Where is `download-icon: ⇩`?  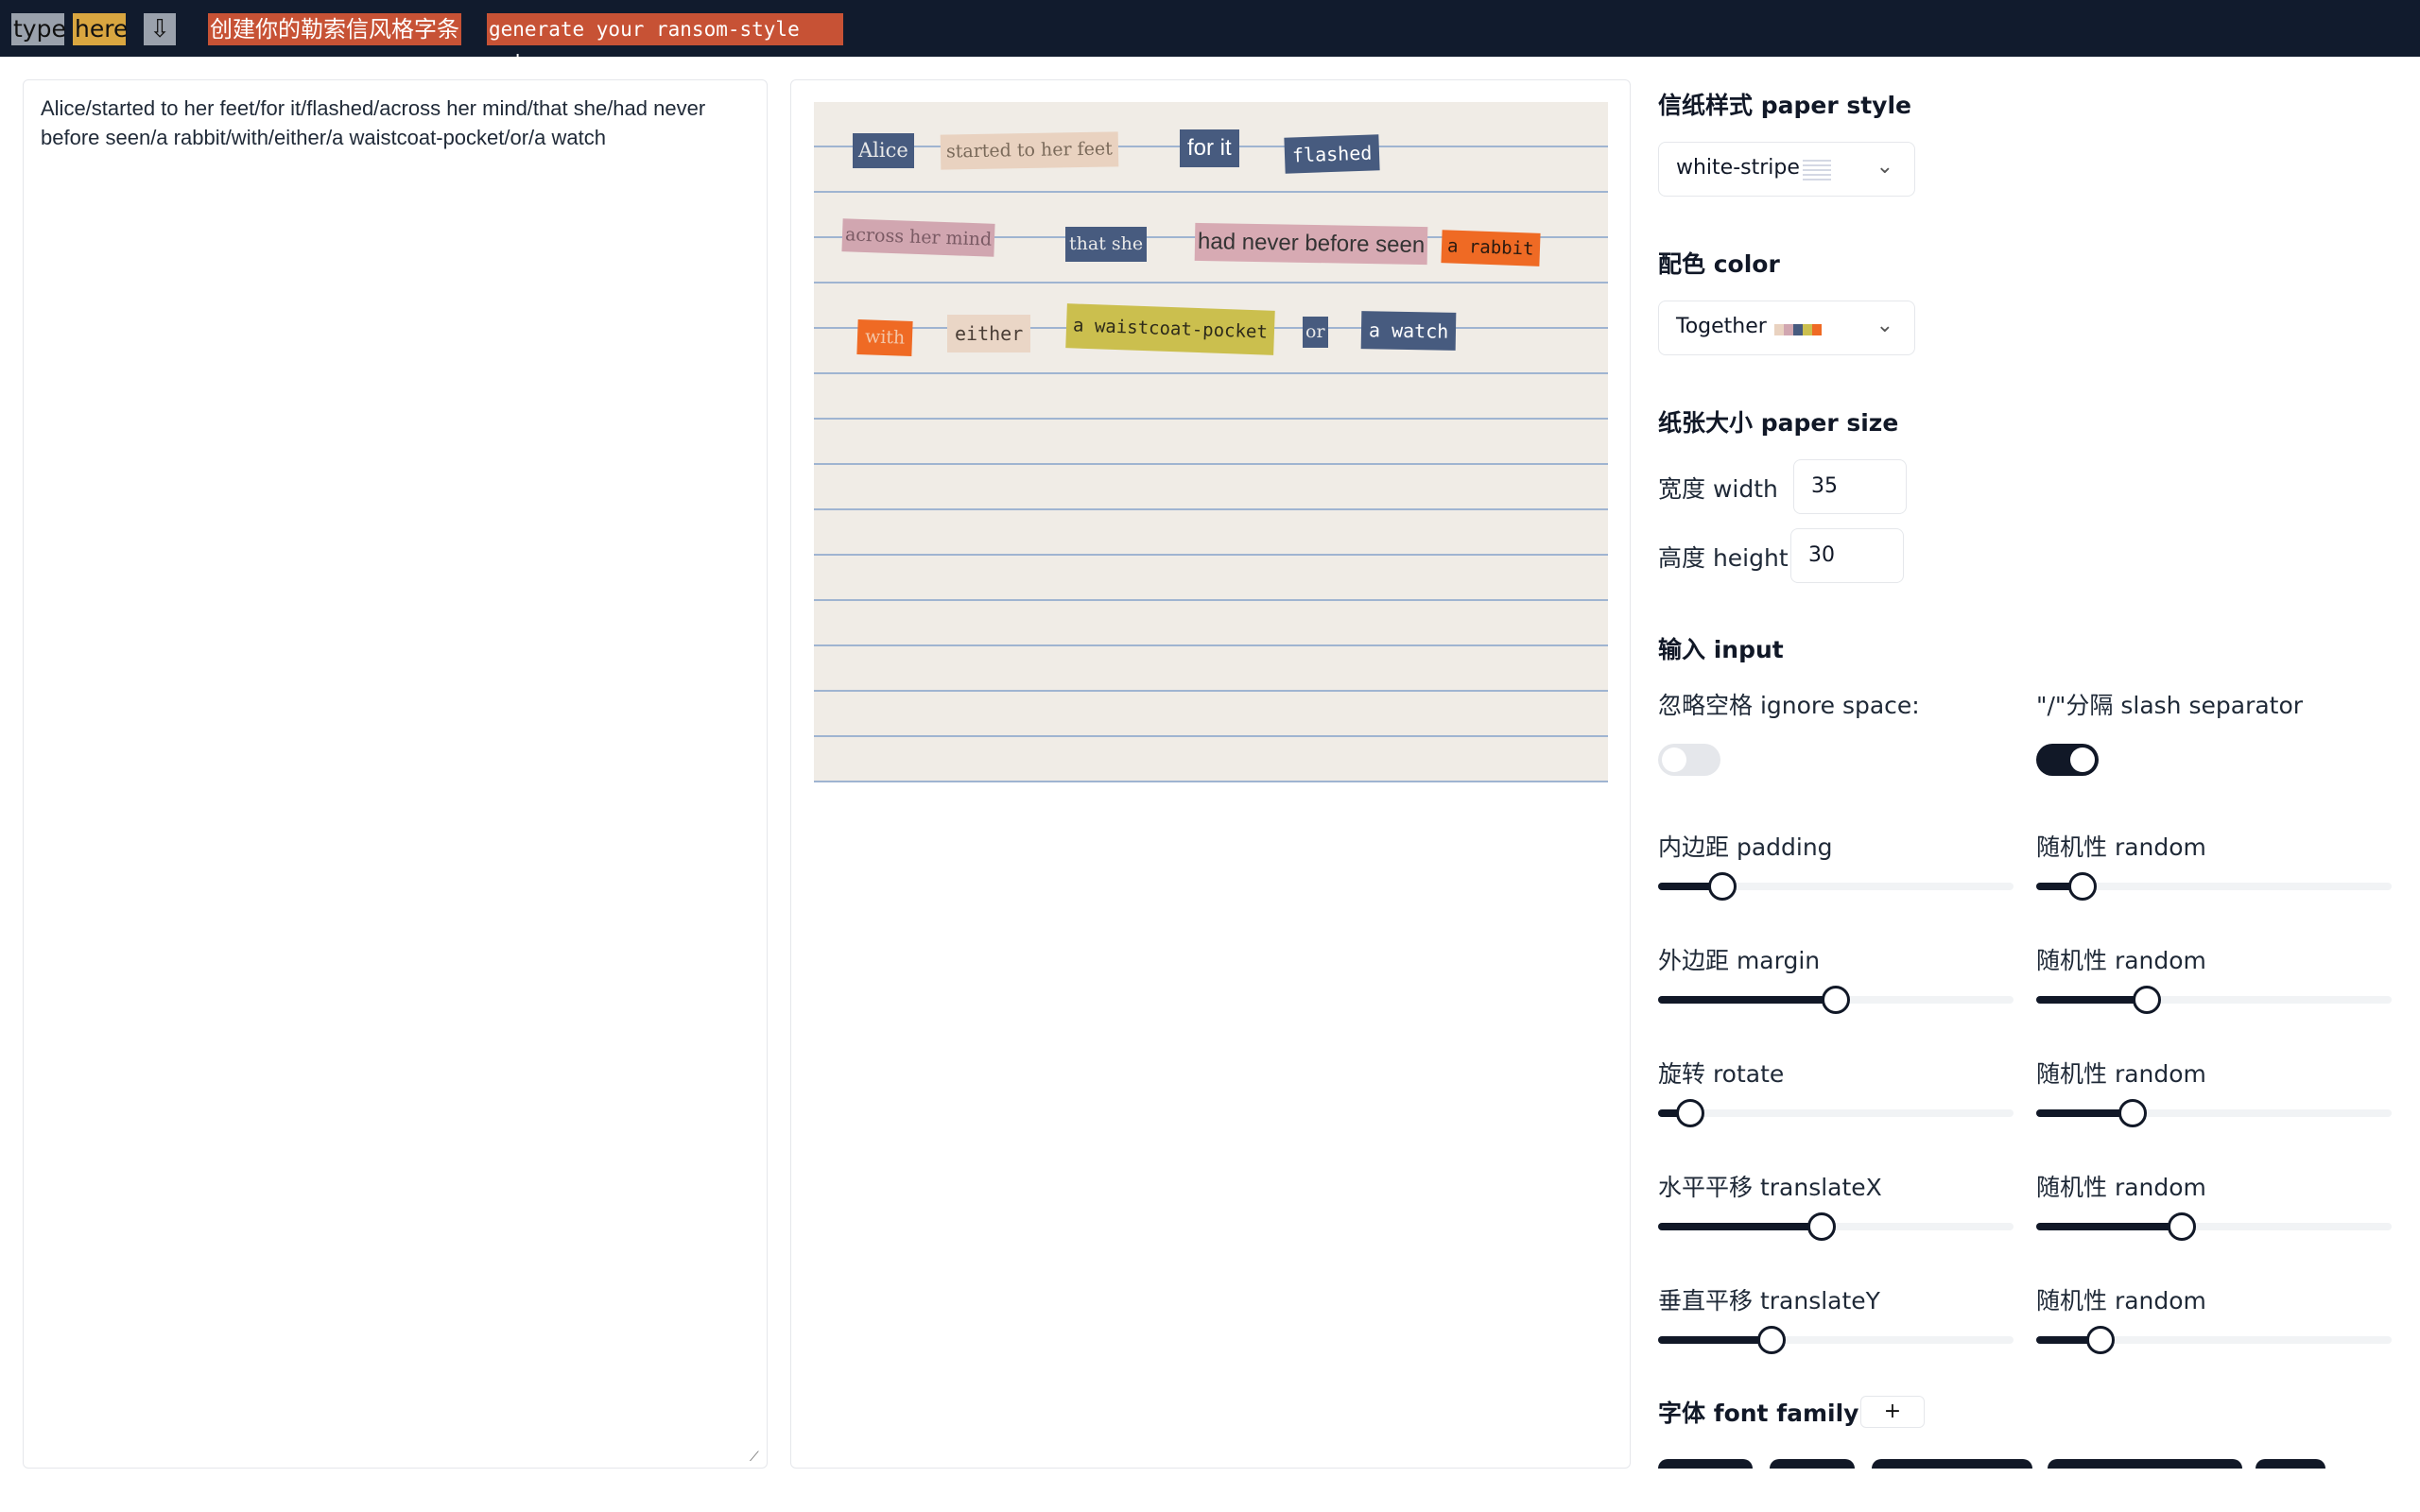
download-icon: ⇩ is located at coordinates (160, 29).